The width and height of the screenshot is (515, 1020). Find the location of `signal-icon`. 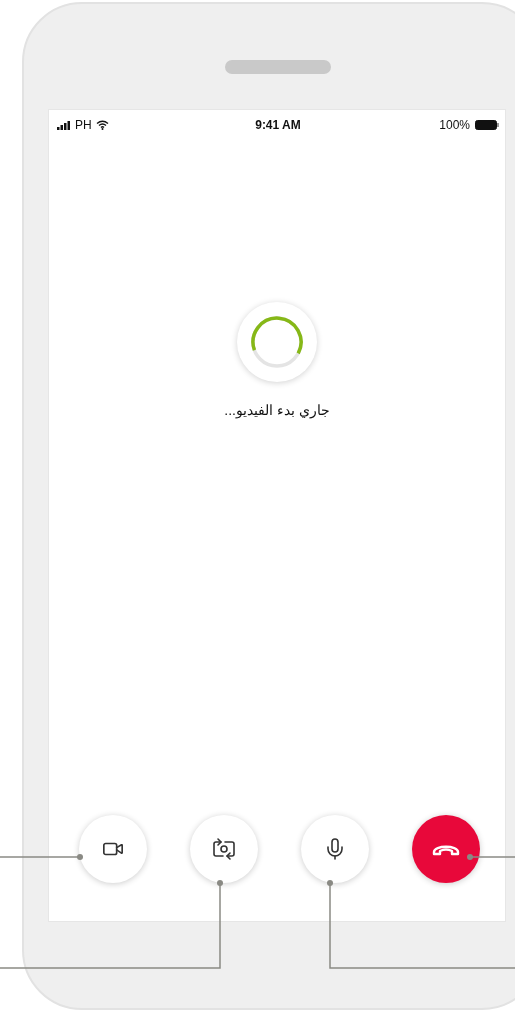

signal-icon is located at coordinates (64, 125).